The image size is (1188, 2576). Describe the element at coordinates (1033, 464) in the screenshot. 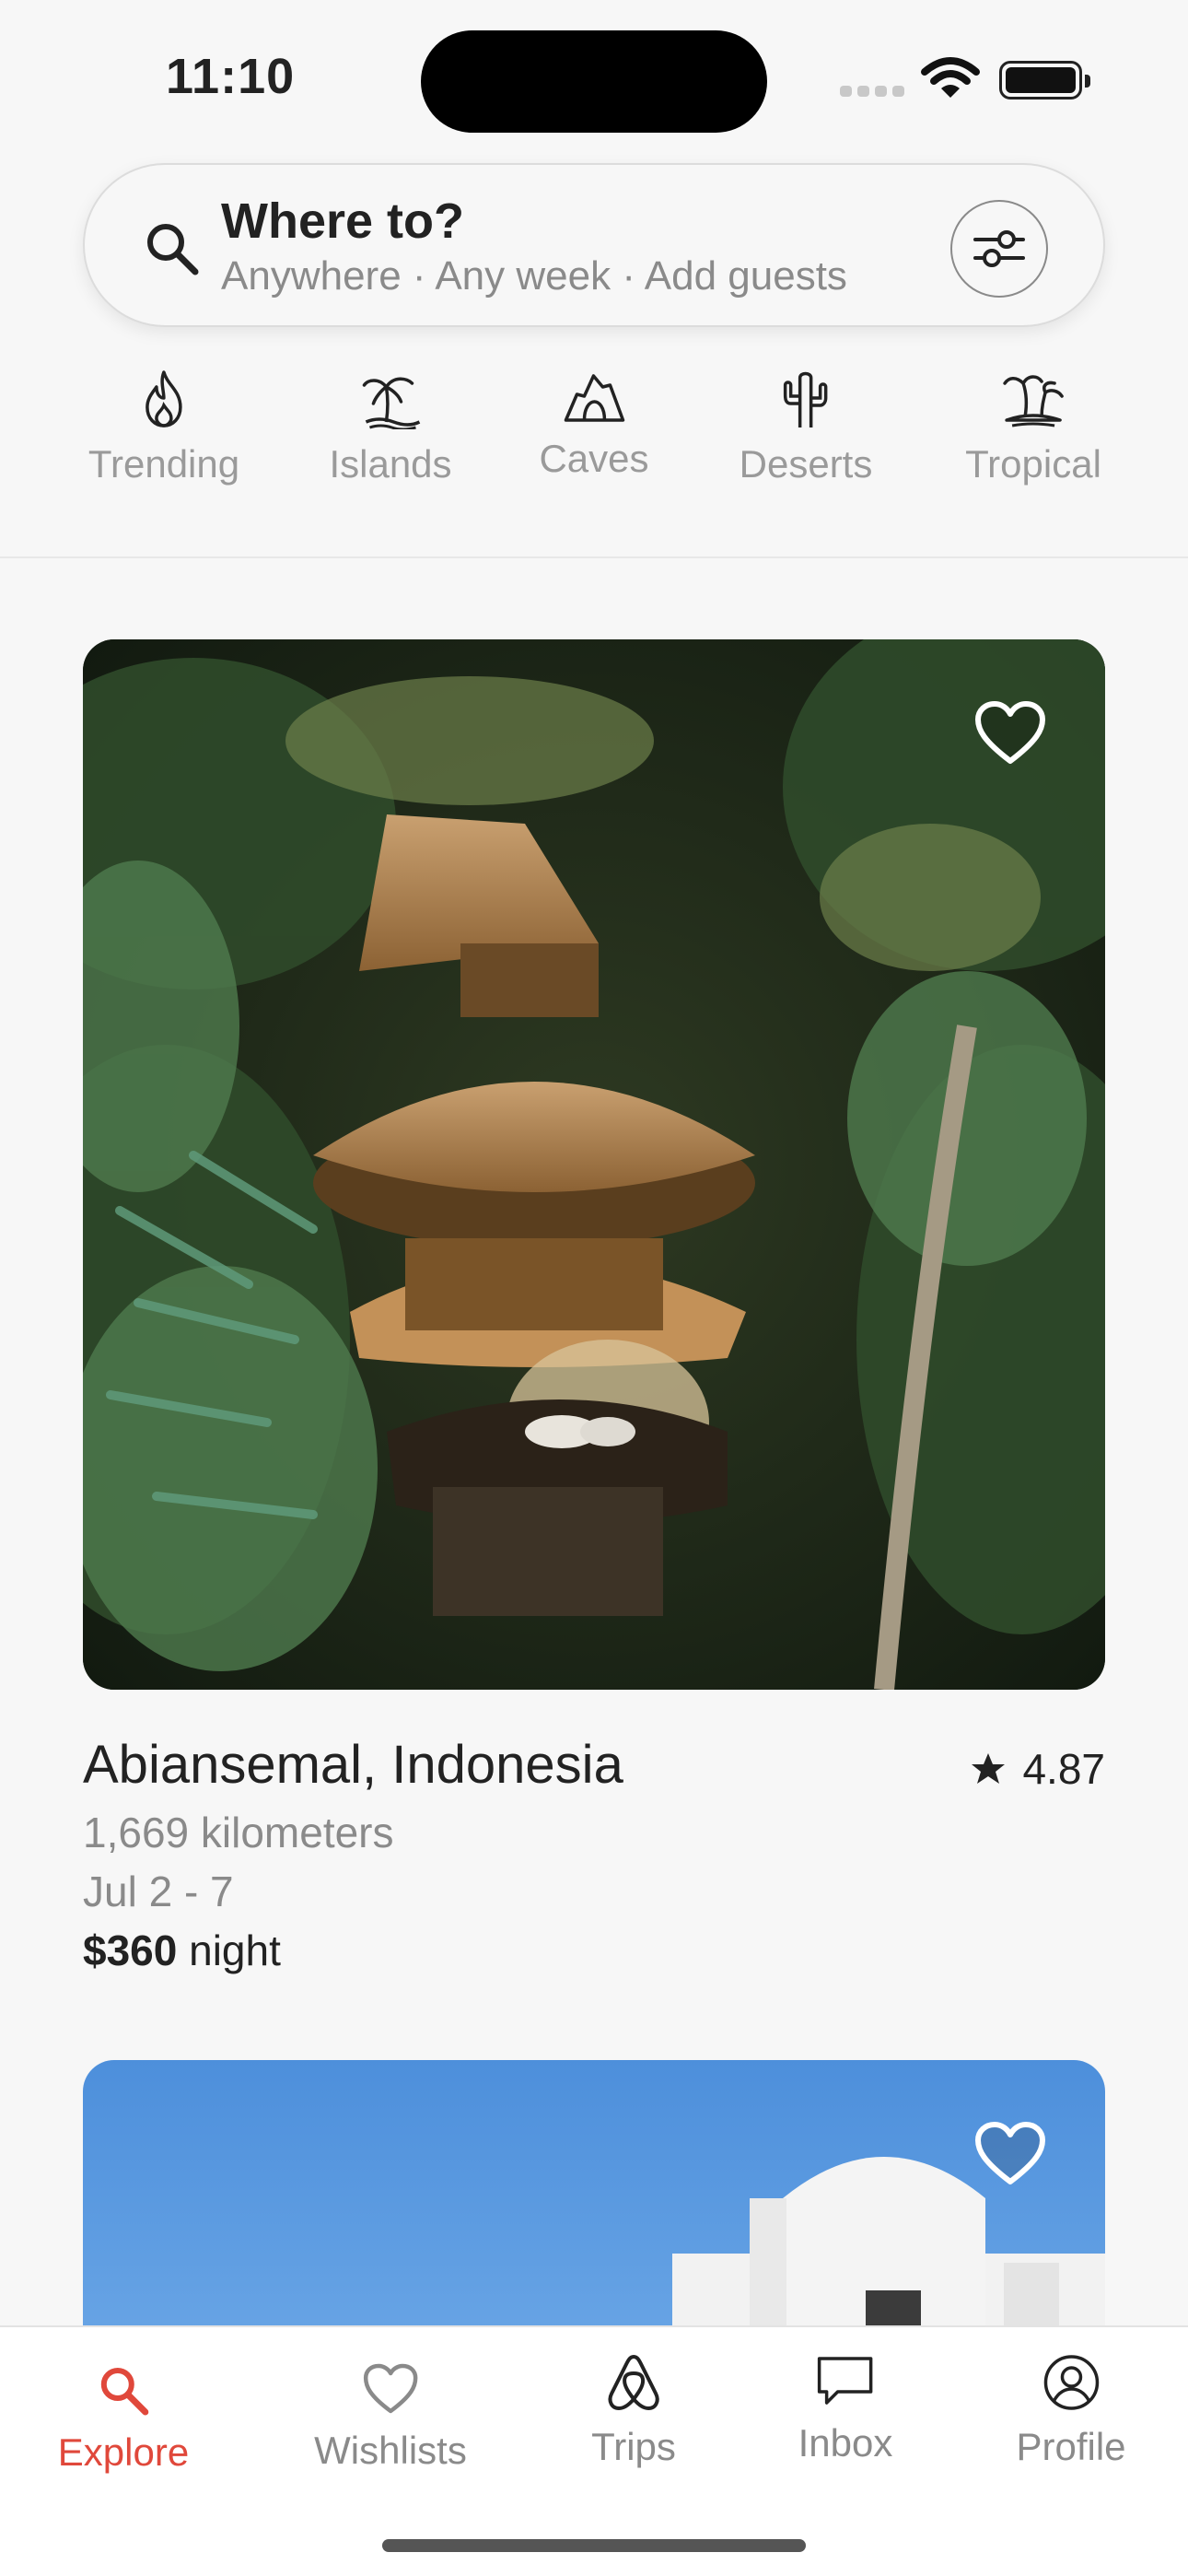

I see `category-label: Tropical` at that location.